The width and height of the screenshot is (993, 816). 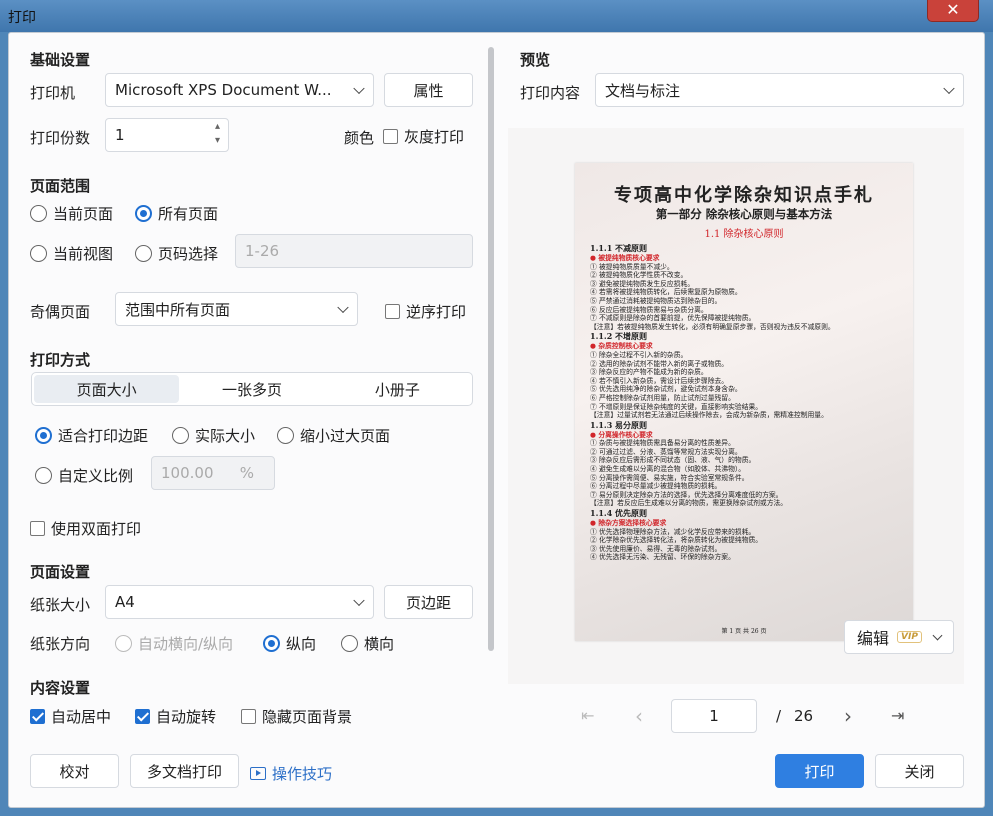 I want to click on range-all-pages: 所有页面, so click(x=176, y=213).